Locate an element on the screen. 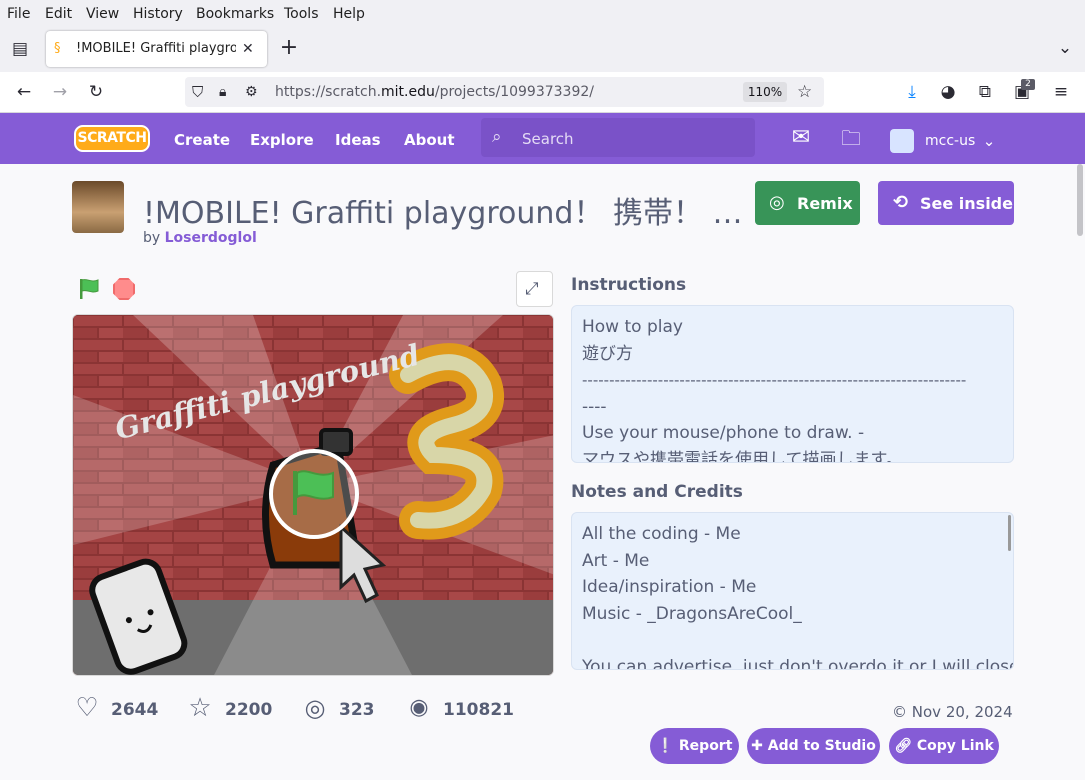  menu-help: Help is located at coordinates (349, 14).